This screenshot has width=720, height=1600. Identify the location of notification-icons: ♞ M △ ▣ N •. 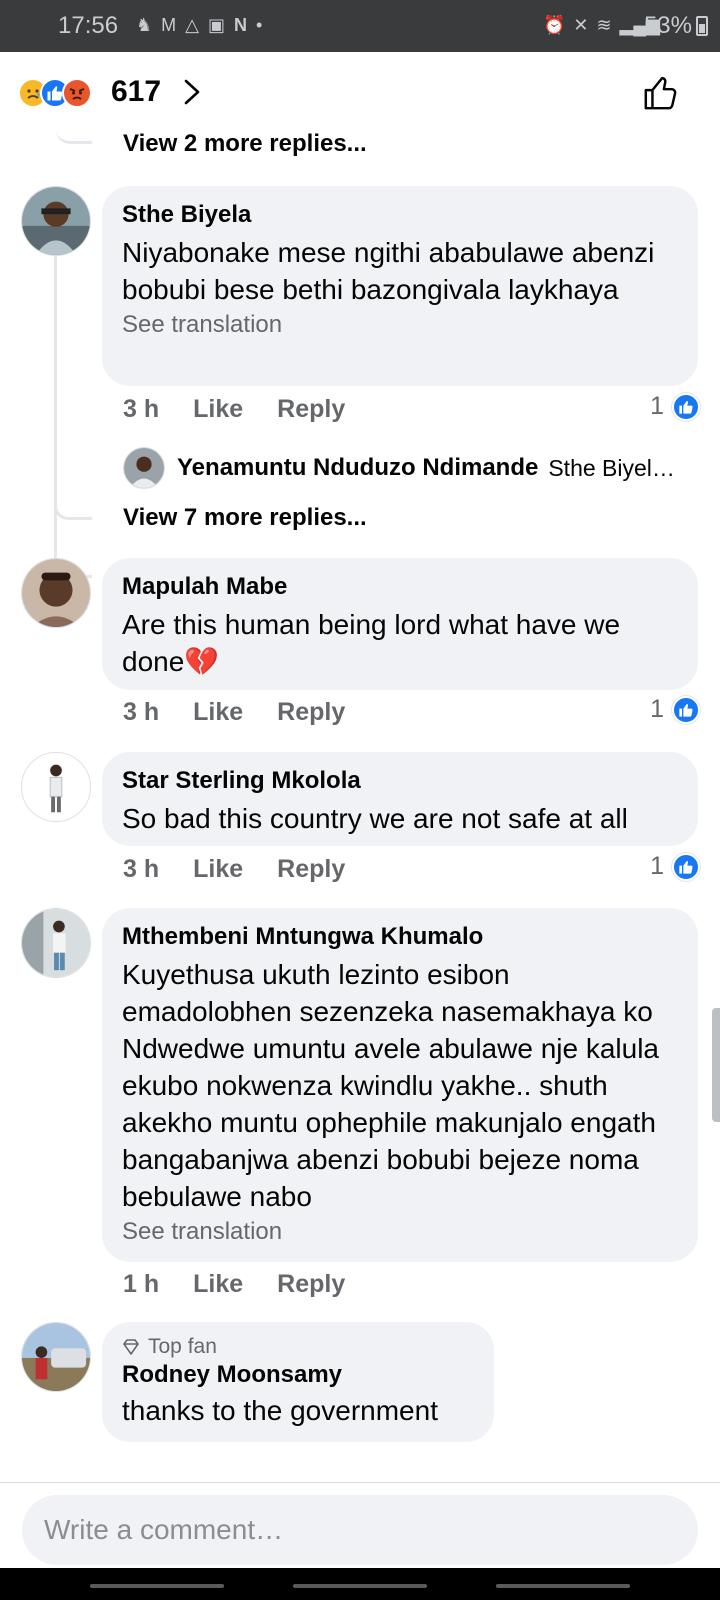
(199, 25).